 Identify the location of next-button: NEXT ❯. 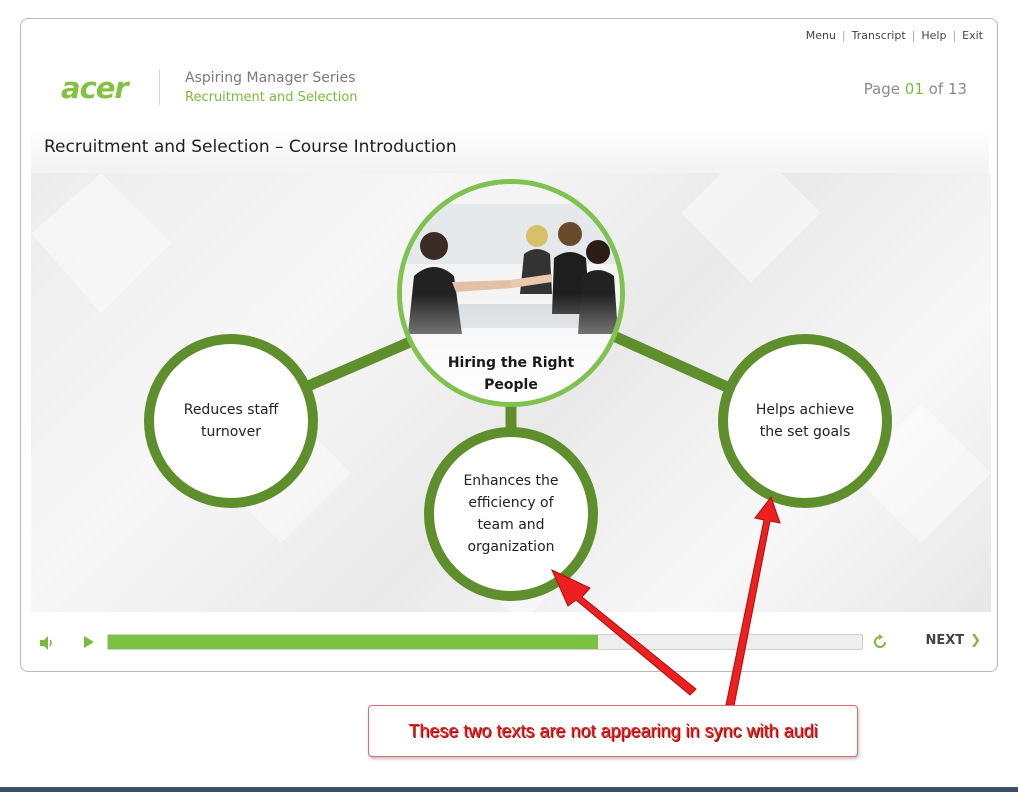
(953, 640).